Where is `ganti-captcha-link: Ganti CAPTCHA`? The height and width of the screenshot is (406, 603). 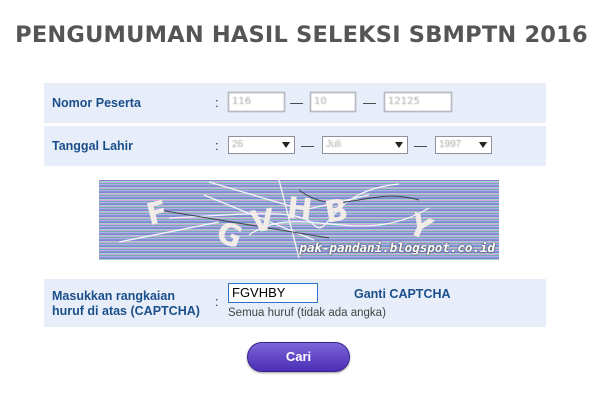 ganti-captcha-link: Ganti CAPTCHA is located at coordinates (402, 294).